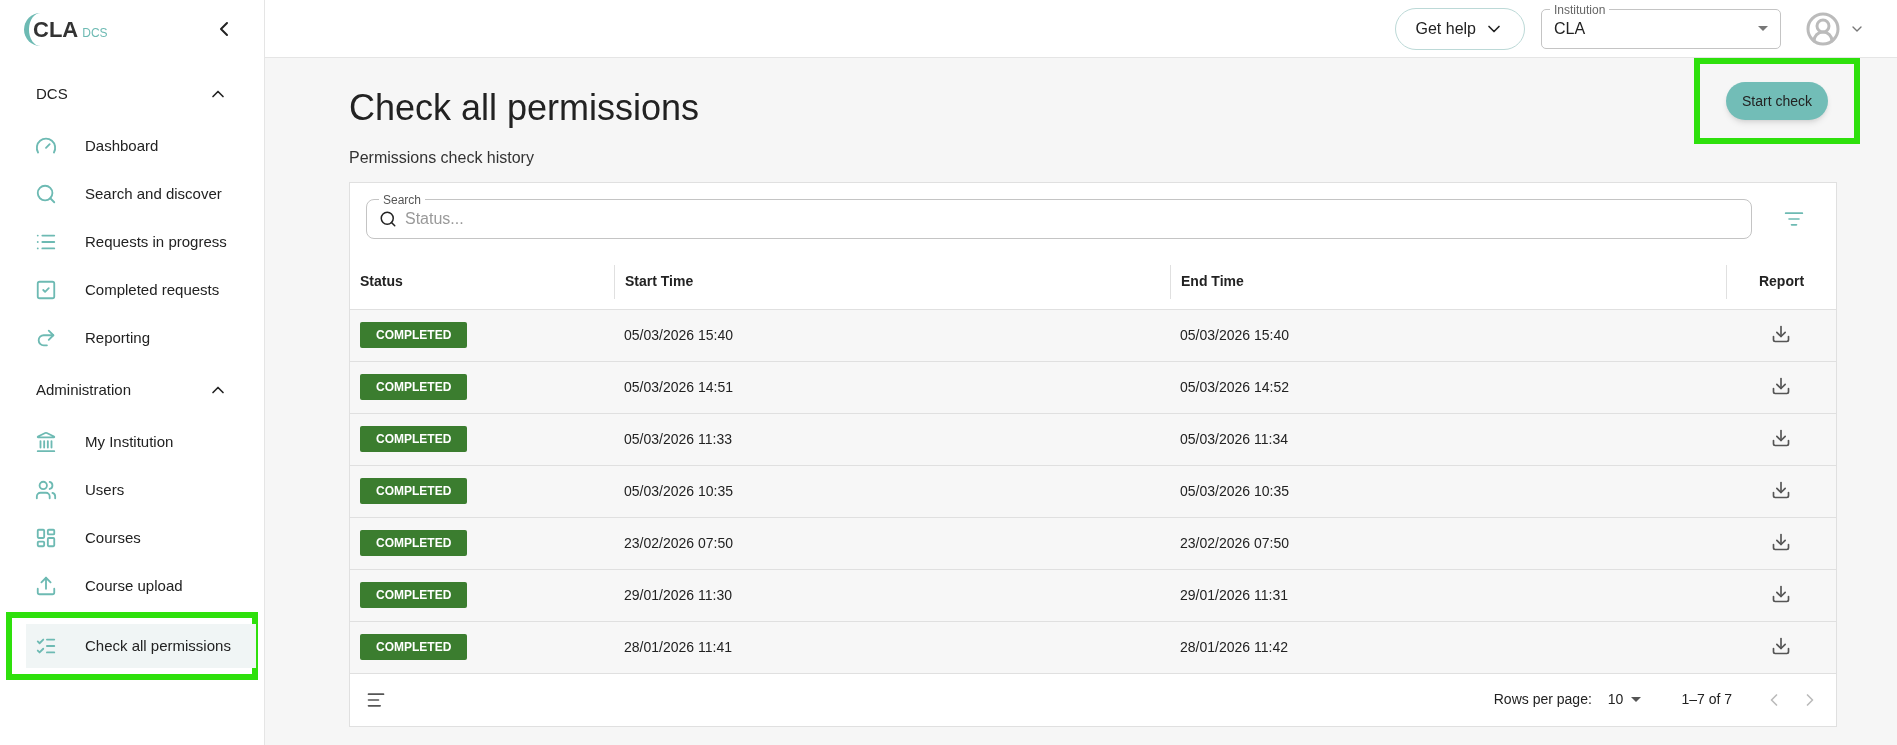 This screenshot has height=745, width=1897. Describe the element at coordinates (678, 594) in the screenshot. I see `table-cell: 29/01/2026 11:30` at that location.